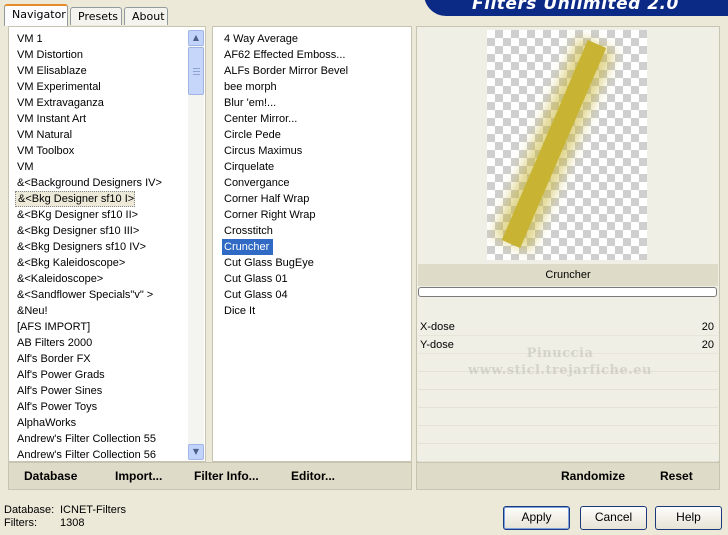 This screenshot has width=728, height=535. Describe the element at coordinates (312, 231) in the screenshot. I see `filter-item: Crosstitch` at that location.